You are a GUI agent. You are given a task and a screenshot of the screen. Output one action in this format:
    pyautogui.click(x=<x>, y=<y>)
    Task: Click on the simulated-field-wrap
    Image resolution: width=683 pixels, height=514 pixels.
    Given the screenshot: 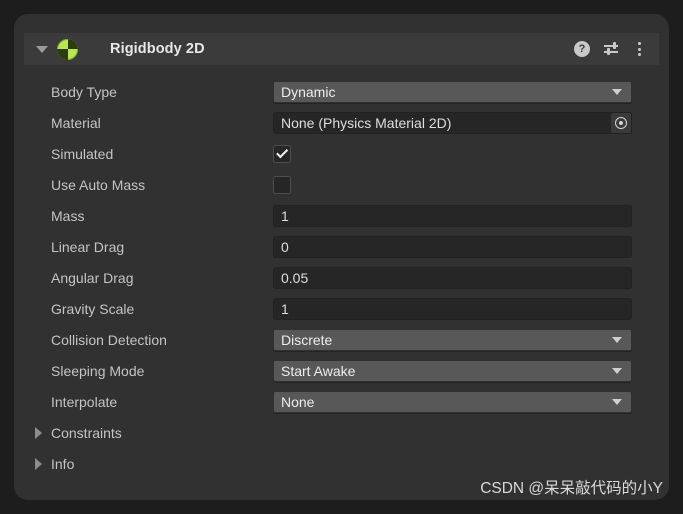 What is the action you would take?
    pyautogui.click(x=452, y=154)
    